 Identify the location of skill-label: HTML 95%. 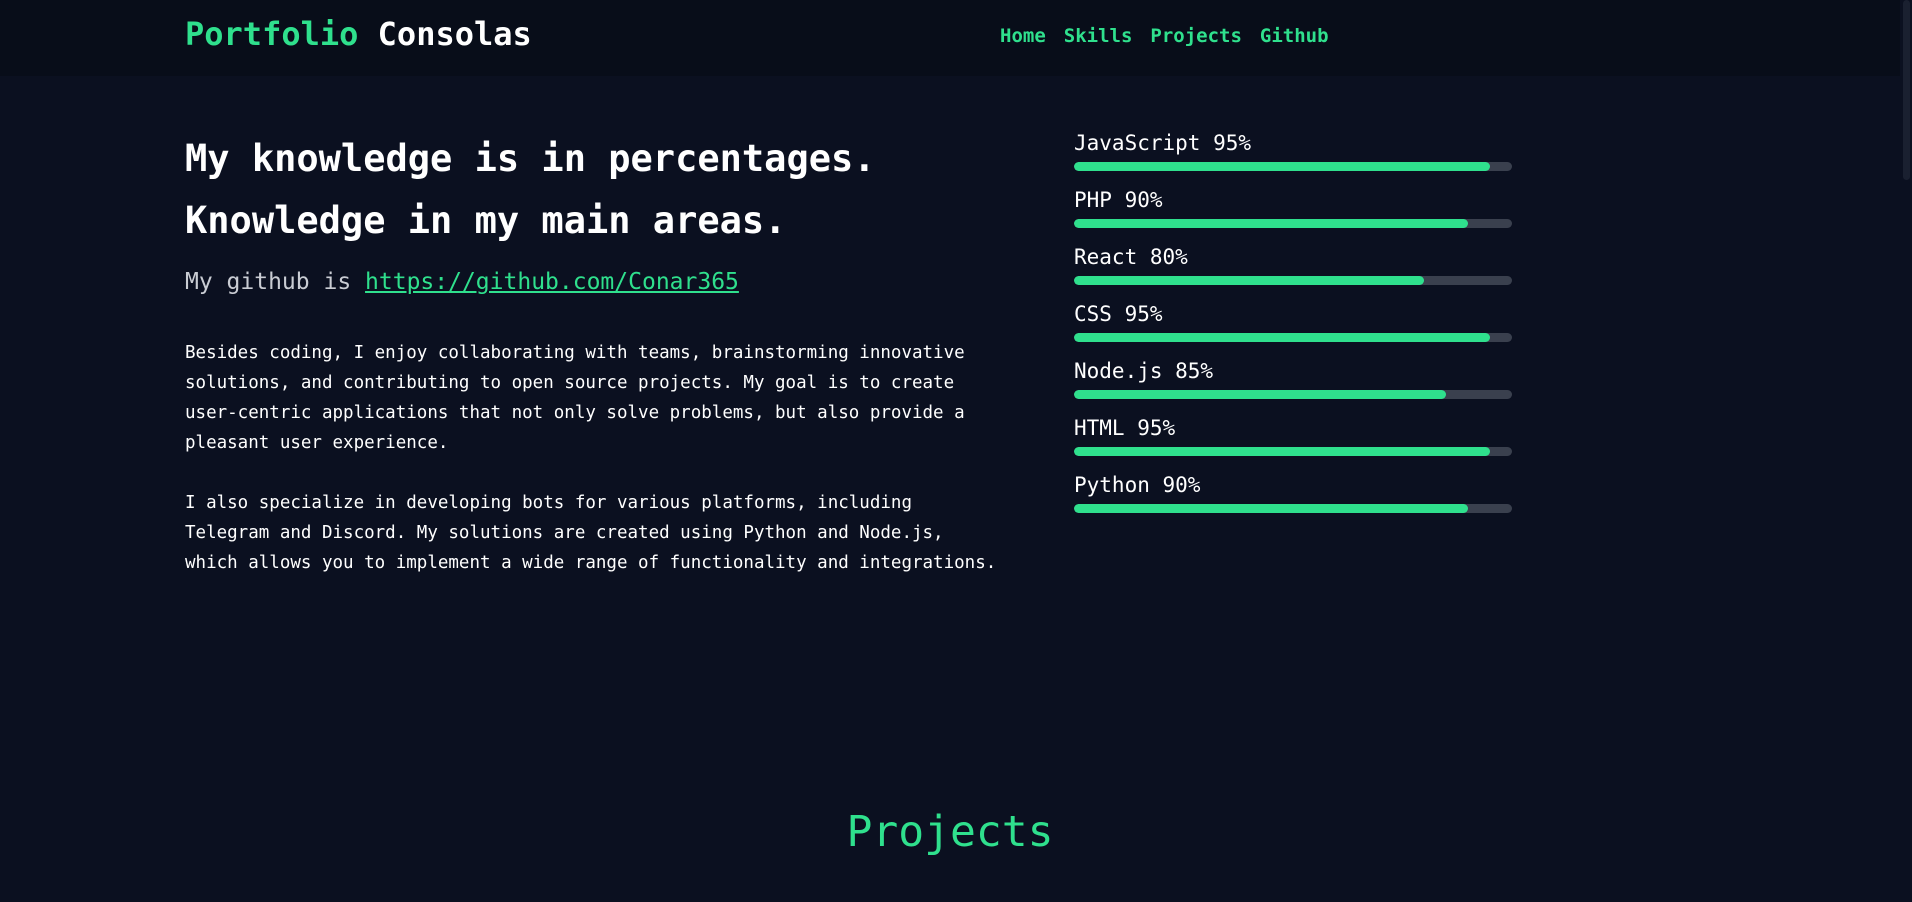
(1125, 428).